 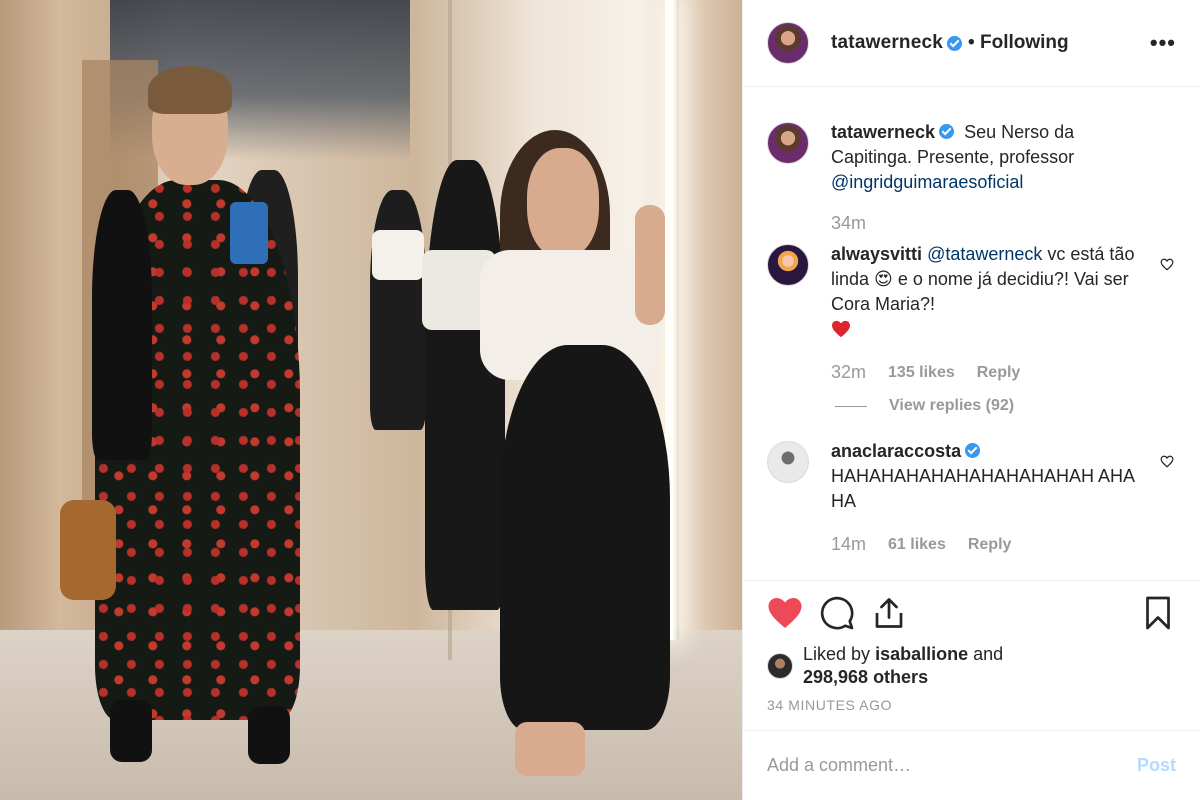 What do you see at coordinates (848, 372) in the screenshot?
I see `comment-time: 32m` at bounding box center [848, 372].